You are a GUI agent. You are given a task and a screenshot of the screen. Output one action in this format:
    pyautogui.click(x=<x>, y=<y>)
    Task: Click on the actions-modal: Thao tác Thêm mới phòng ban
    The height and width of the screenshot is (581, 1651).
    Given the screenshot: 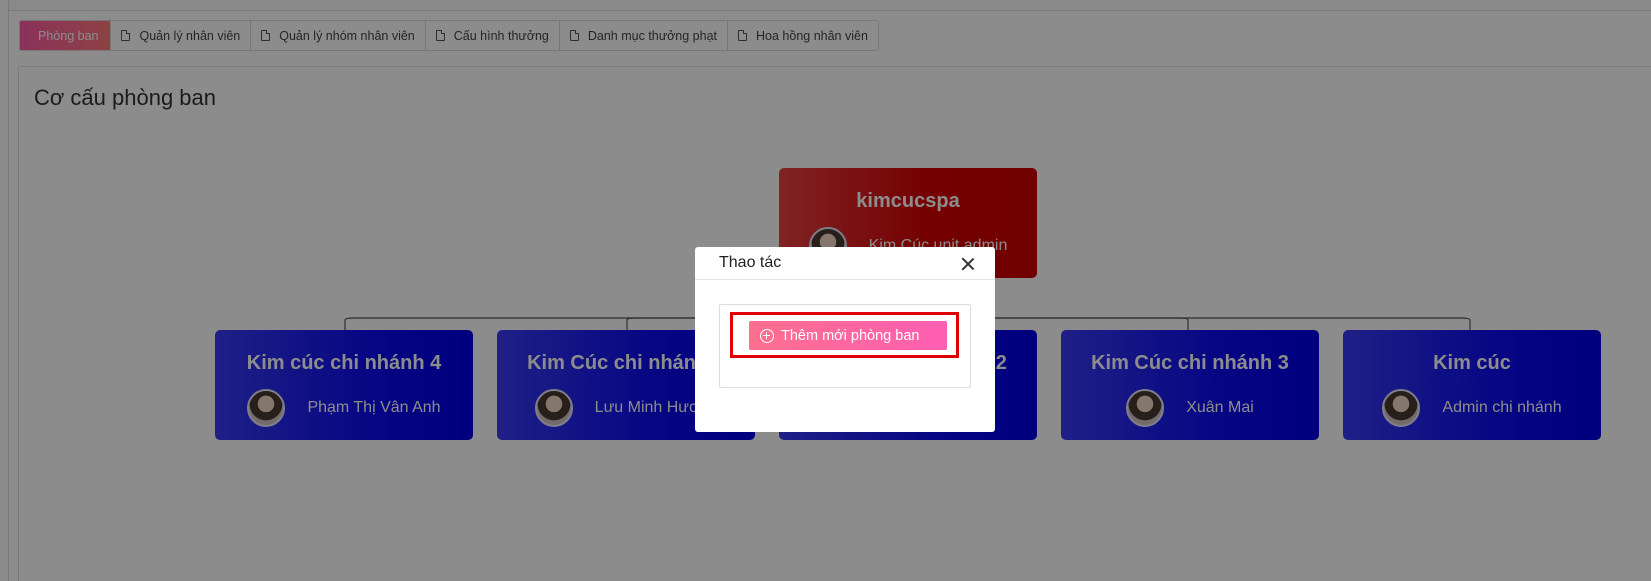 What is the action you would take?
    pyautogui.click(x=845, y=339)
    